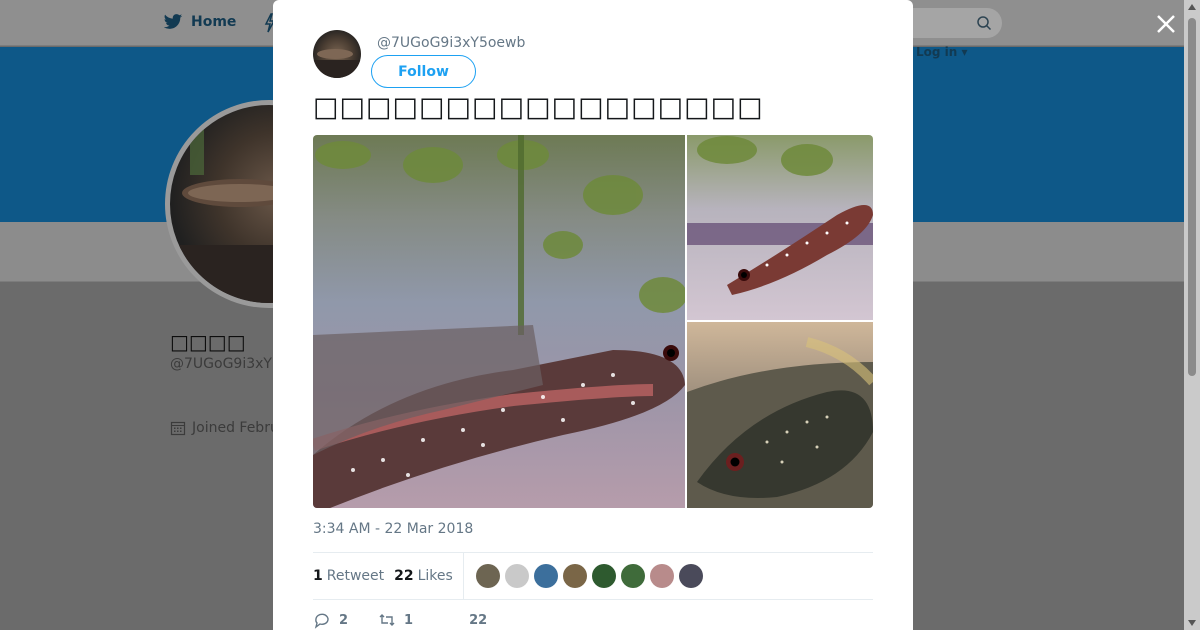 The width and height of the screenshot is (1200, 630). I want to click on retweet-icon, so click(387, 620).